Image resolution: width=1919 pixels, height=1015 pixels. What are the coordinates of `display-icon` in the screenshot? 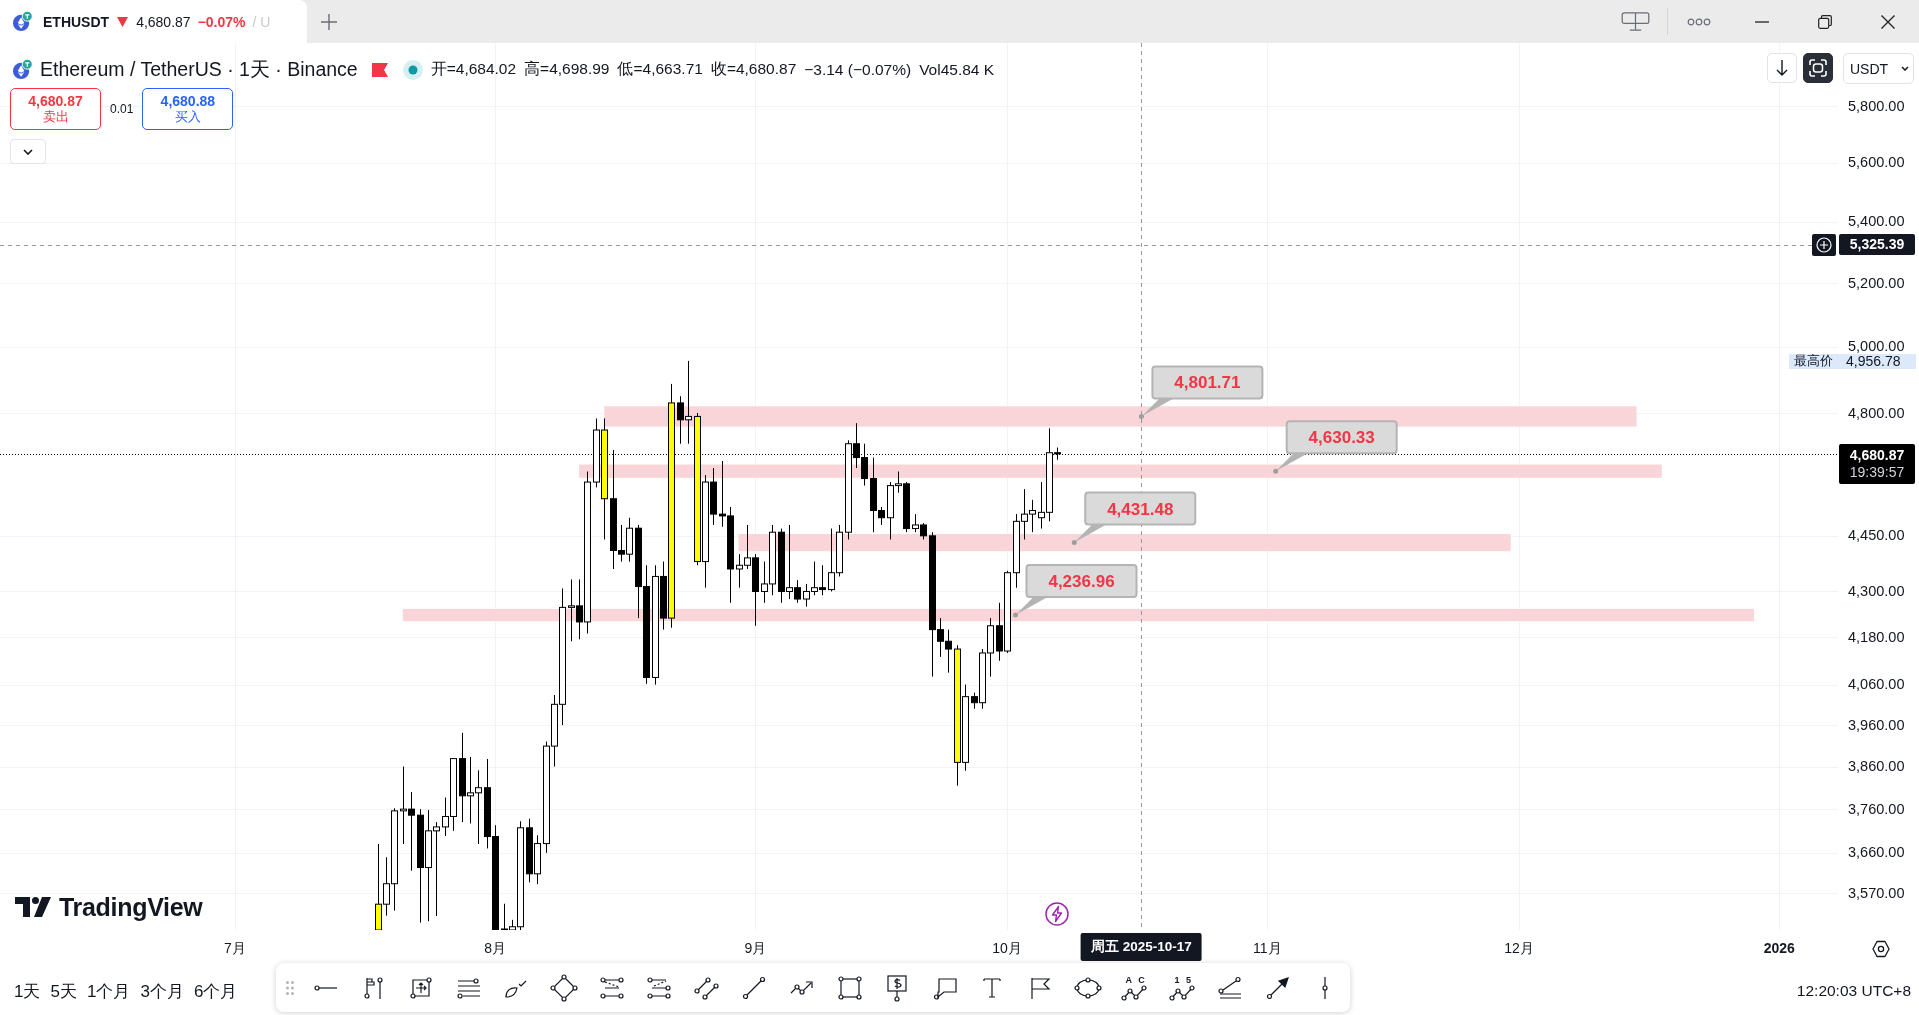 It's located at (1635, 21).